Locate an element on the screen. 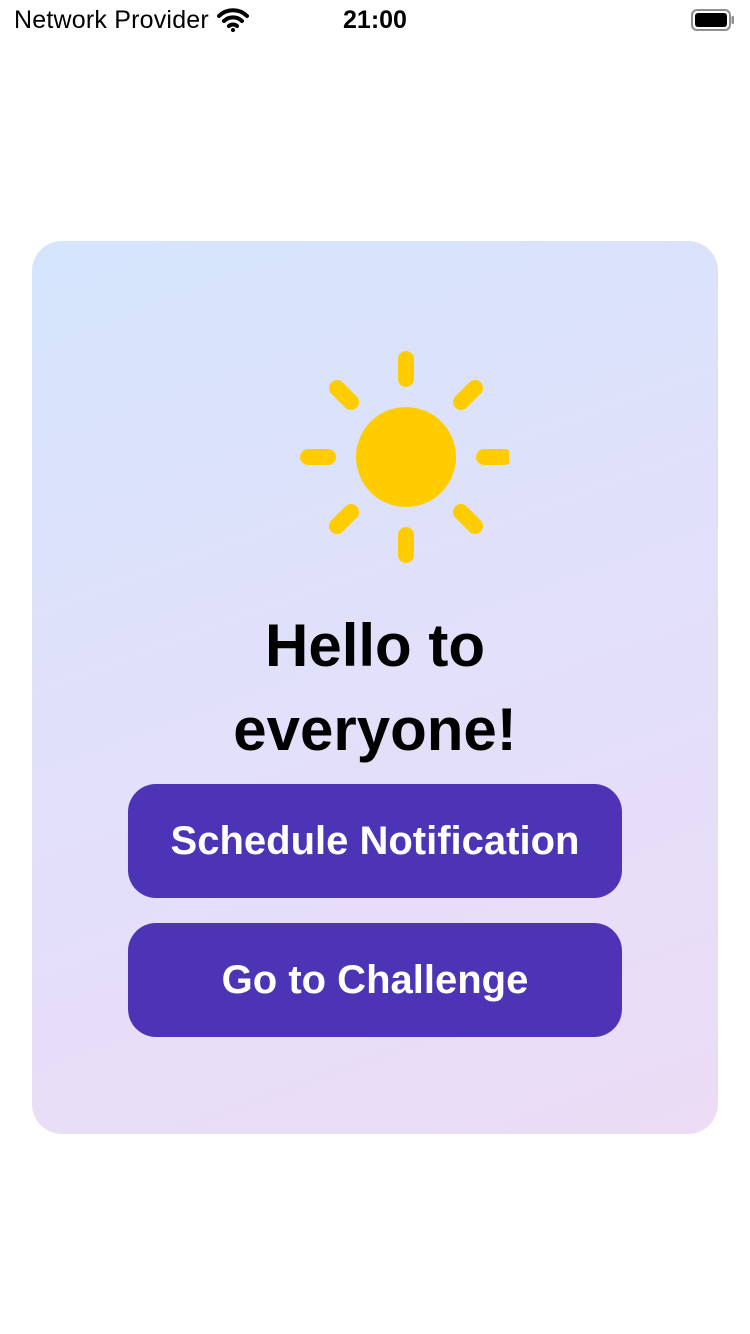  battery-icon is located at coordinates (713, 20).